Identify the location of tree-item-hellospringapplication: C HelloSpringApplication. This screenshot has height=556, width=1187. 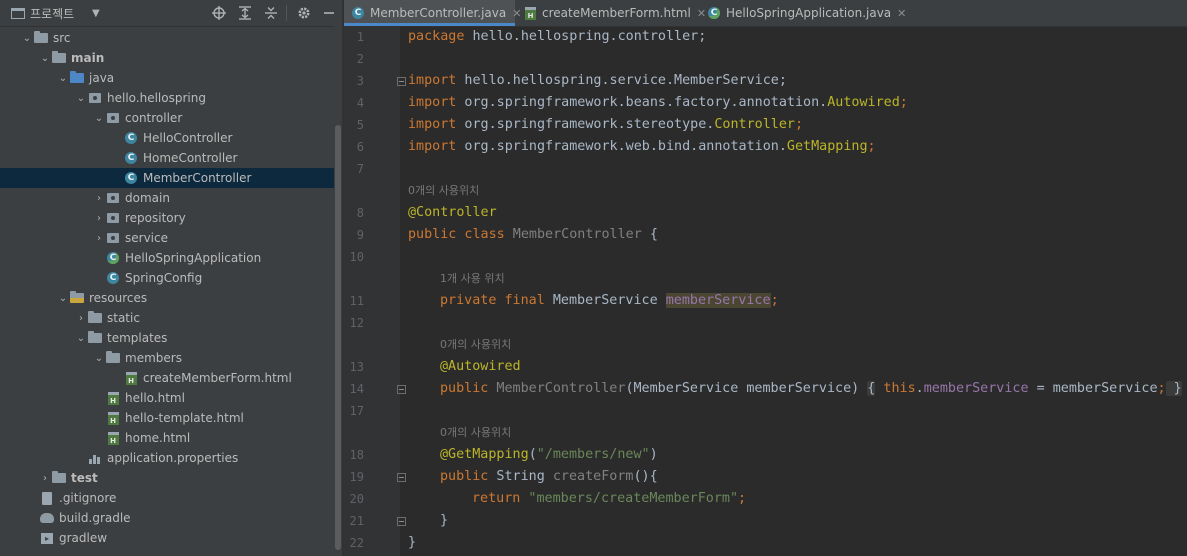
(171, 258).